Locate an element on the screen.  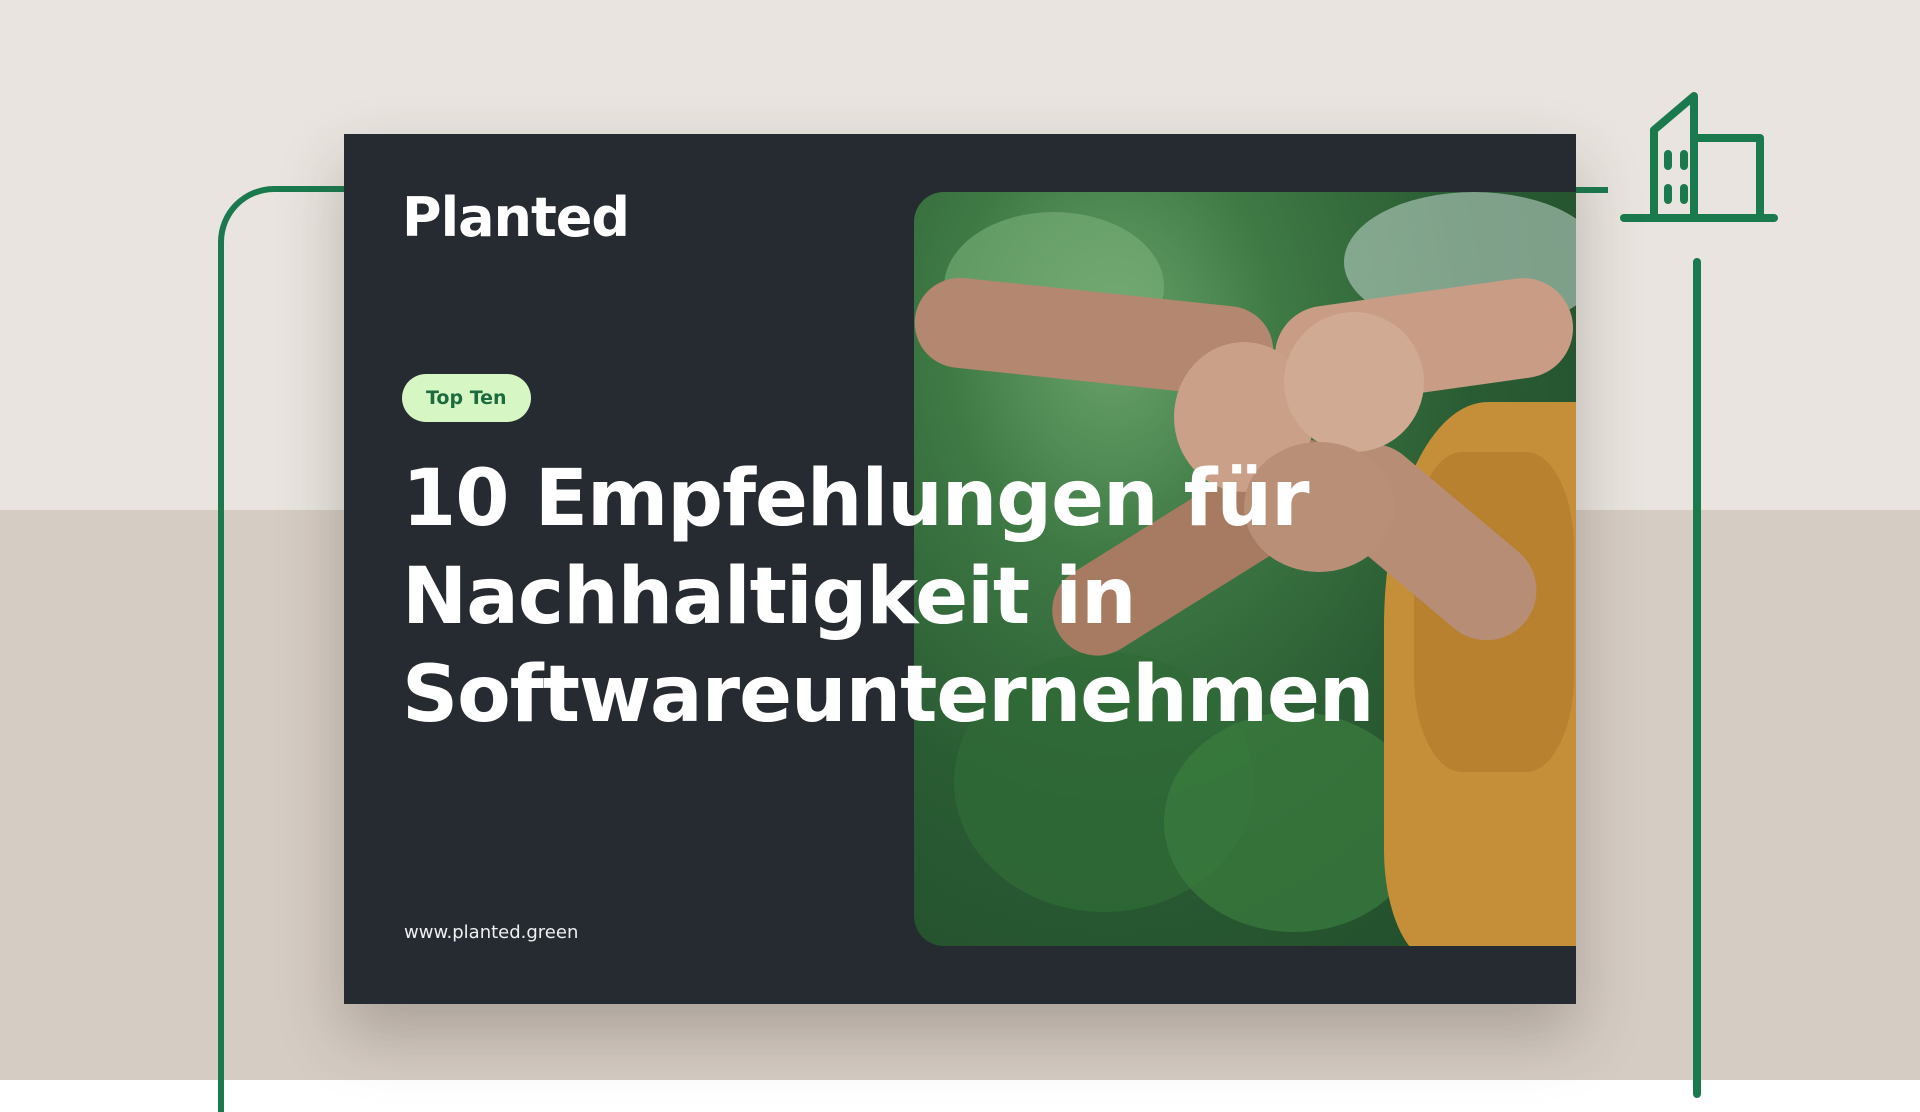
category-badge: Top Ten is located at coordinates (466, 398).